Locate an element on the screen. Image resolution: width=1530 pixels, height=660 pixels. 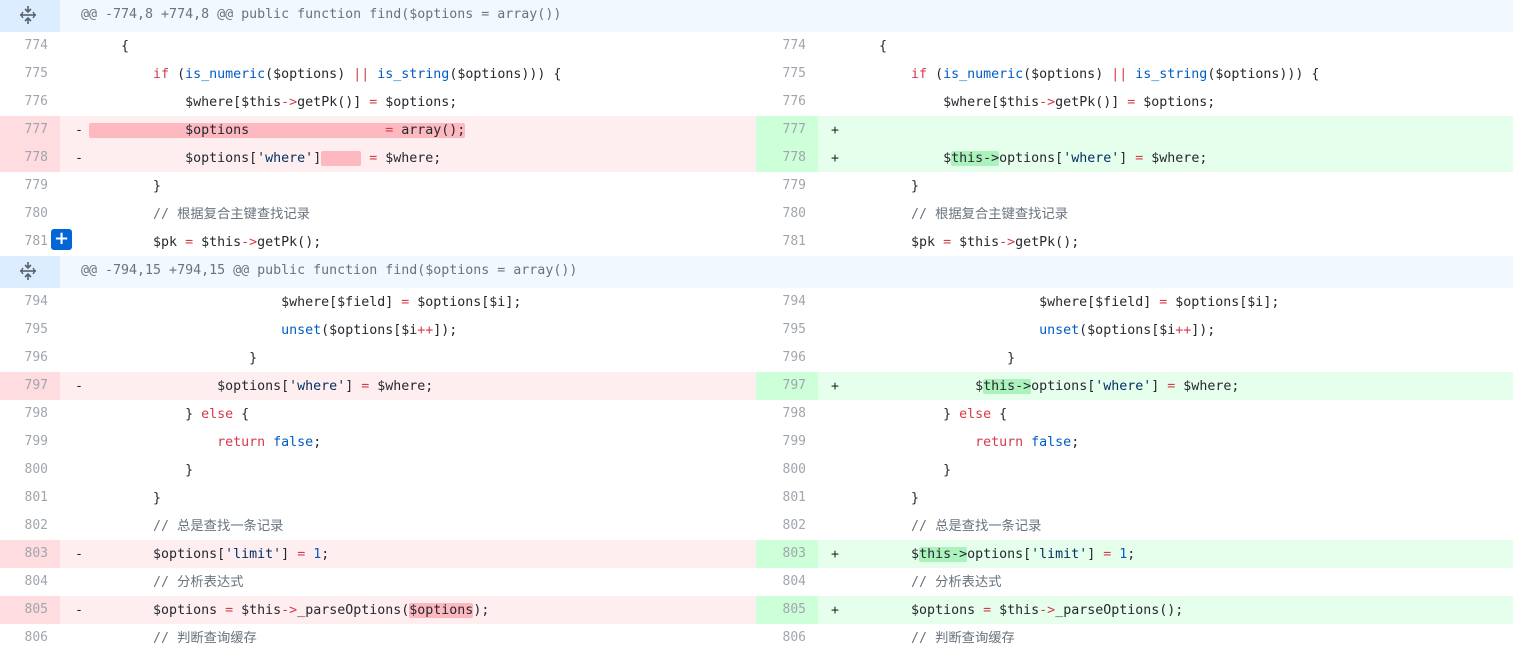
right-line: 800 } is located at coordinates (1134, 470).